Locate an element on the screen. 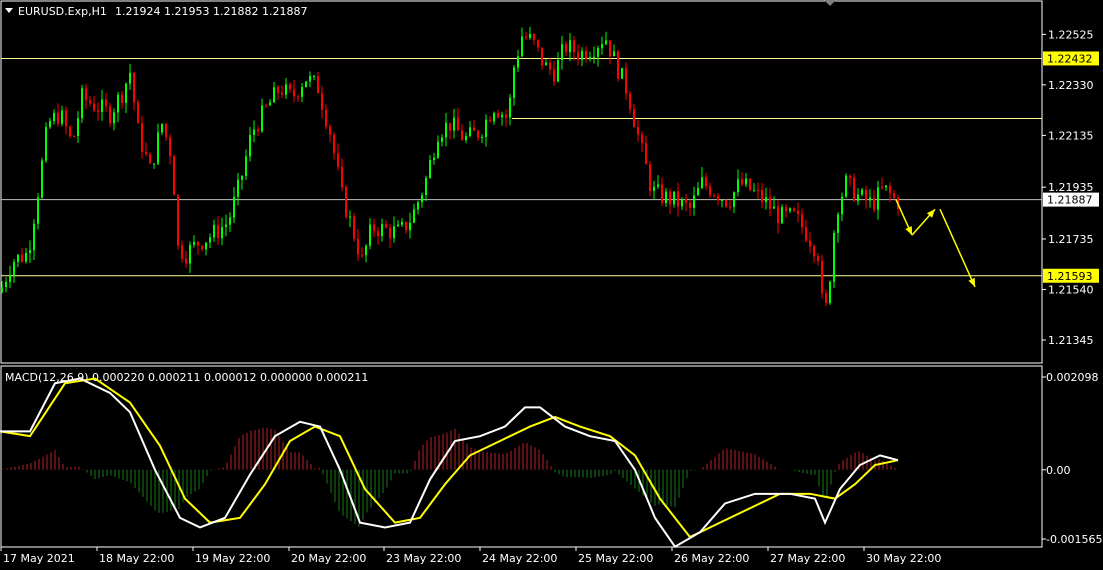 This screenshot has width=1103, height=570. time-tick-label: 17 May 2021 is located at coordinates (39, 558).